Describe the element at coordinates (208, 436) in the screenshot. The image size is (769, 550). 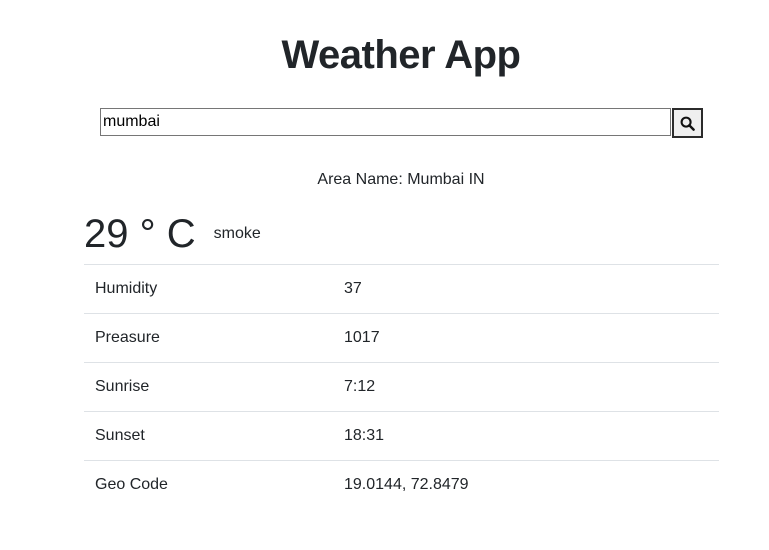
I see `detail-label: Sunset` at that location.